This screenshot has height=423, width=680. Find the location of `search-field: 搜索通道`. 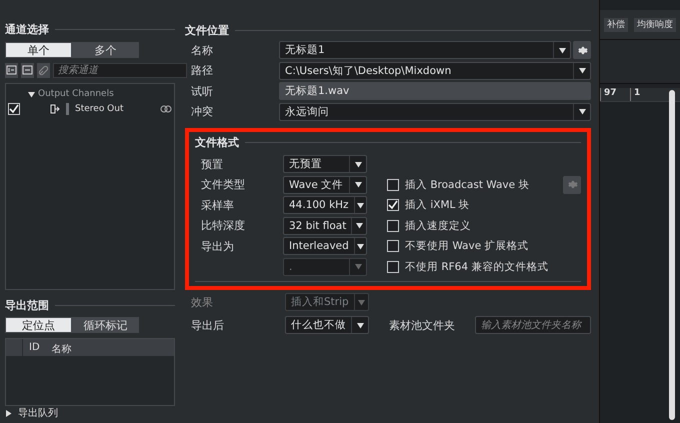

search-field: 搜索通道 is located at coordinates (120, 70).